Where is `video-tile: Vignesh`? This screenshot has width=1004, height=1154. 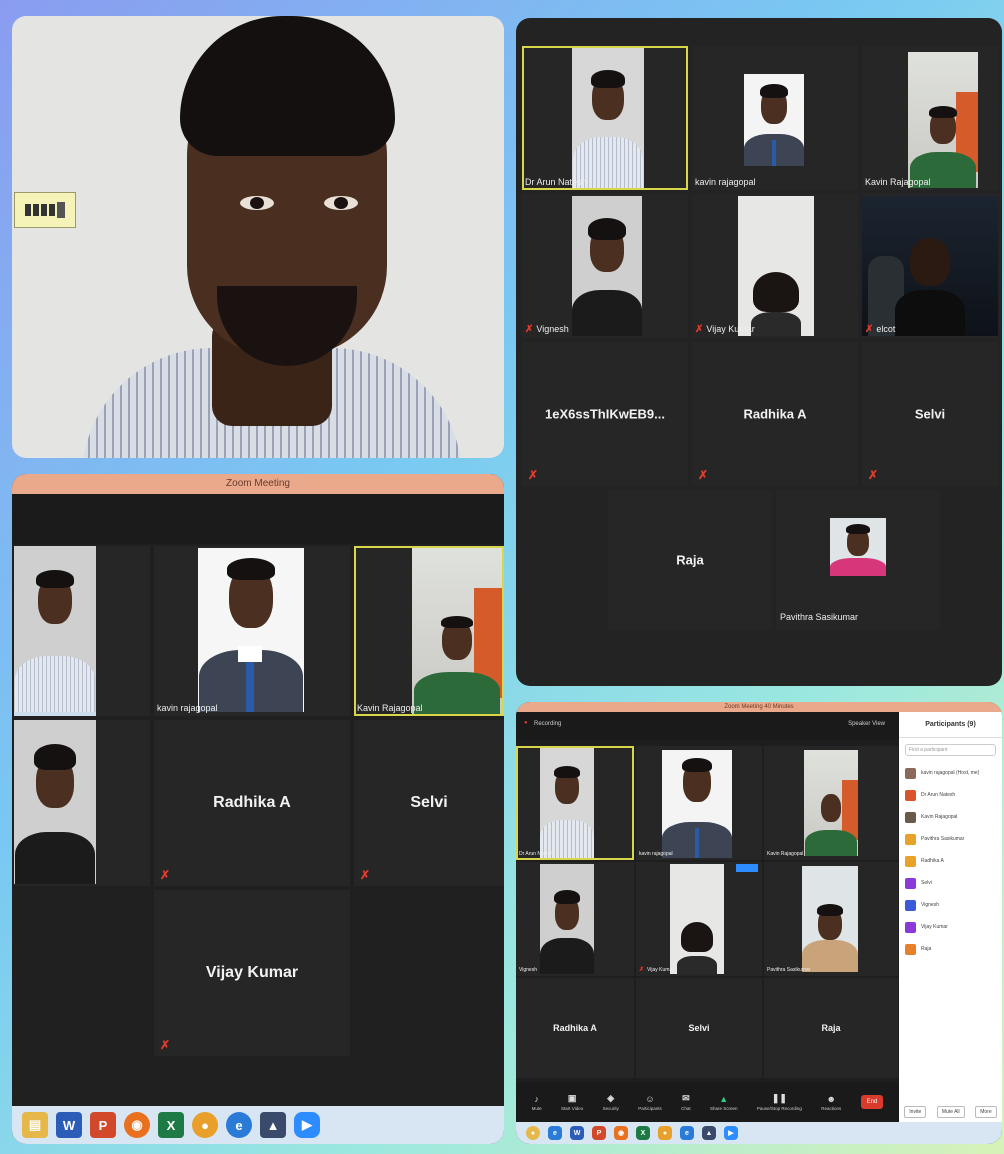 video-tile: Vignesh is located at coordinates (575, 919).